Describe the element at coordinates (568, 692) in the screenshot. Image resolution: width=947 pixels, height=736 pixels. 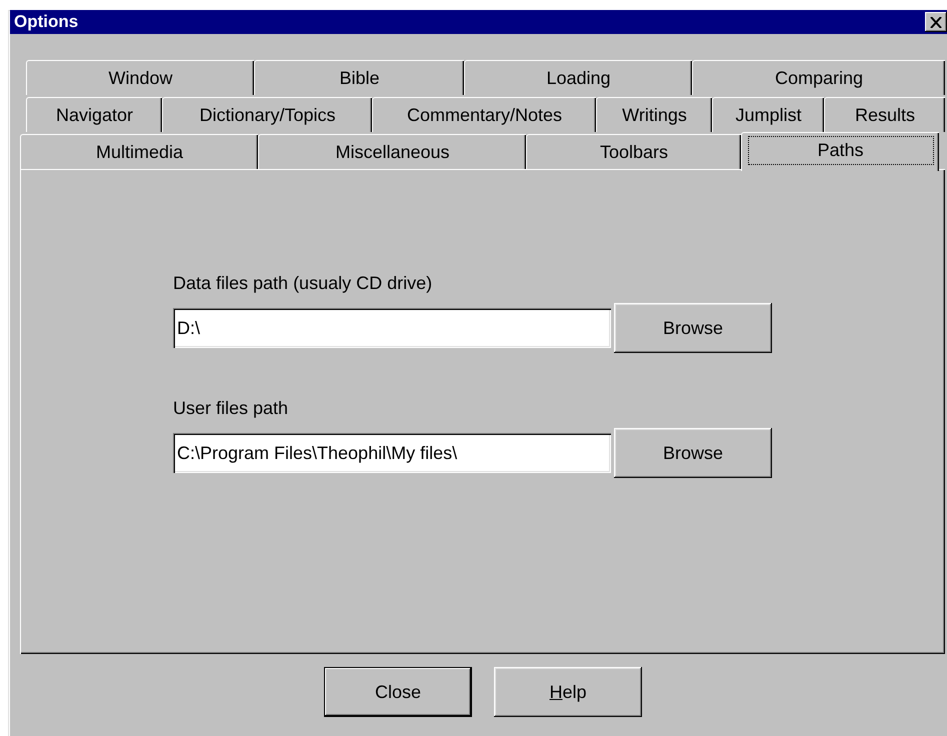
I see `dialog-button: Help` at that location.